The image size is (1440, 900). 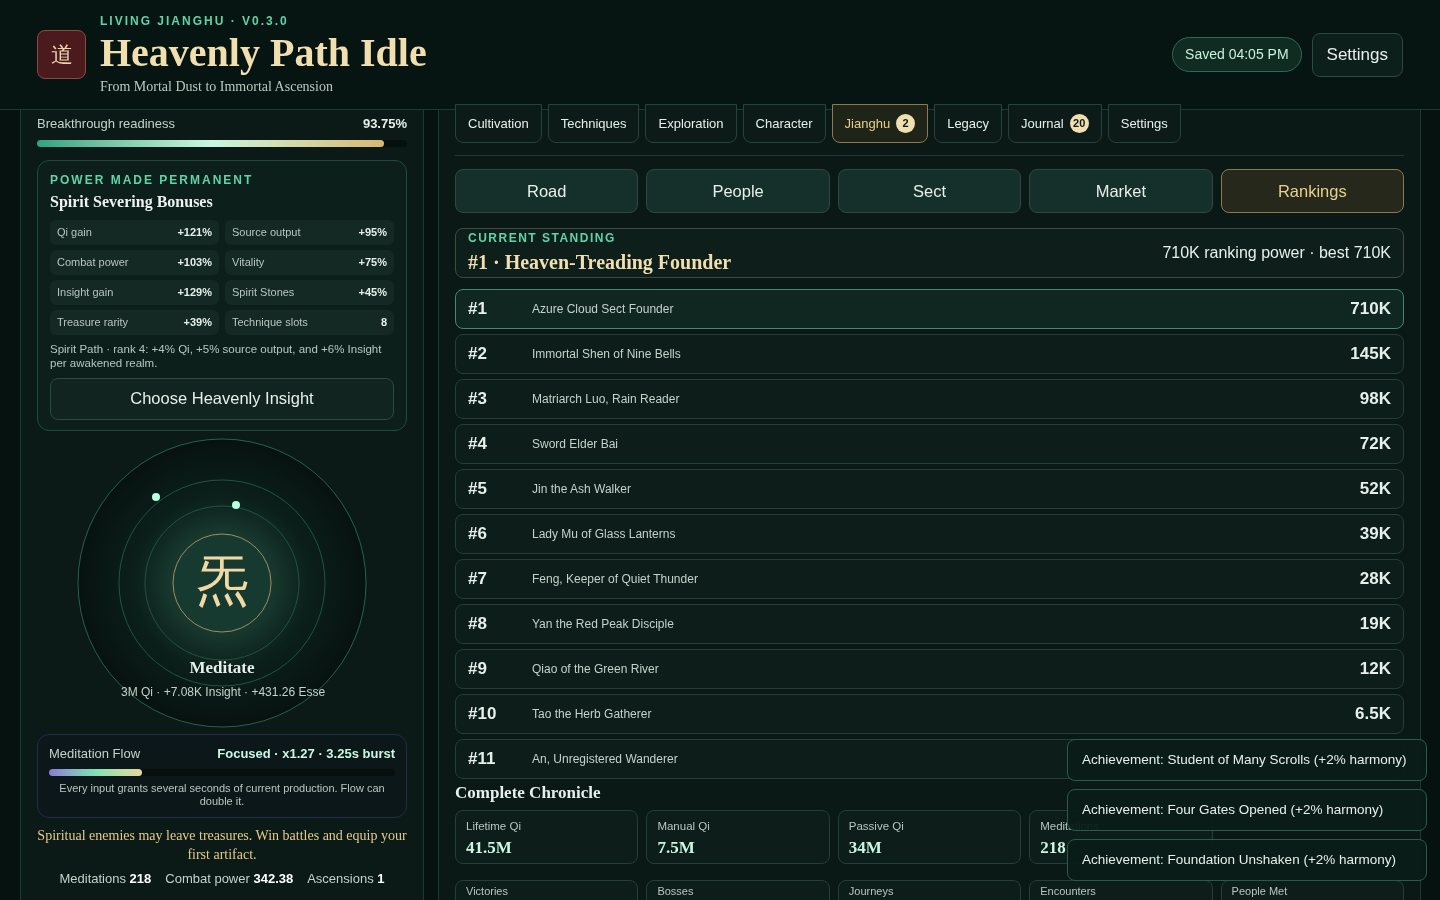 I want to click on meditate-yield: 3M Qi · +7.08K Insight · +431.26 Esse, so click(x=223, y=692).